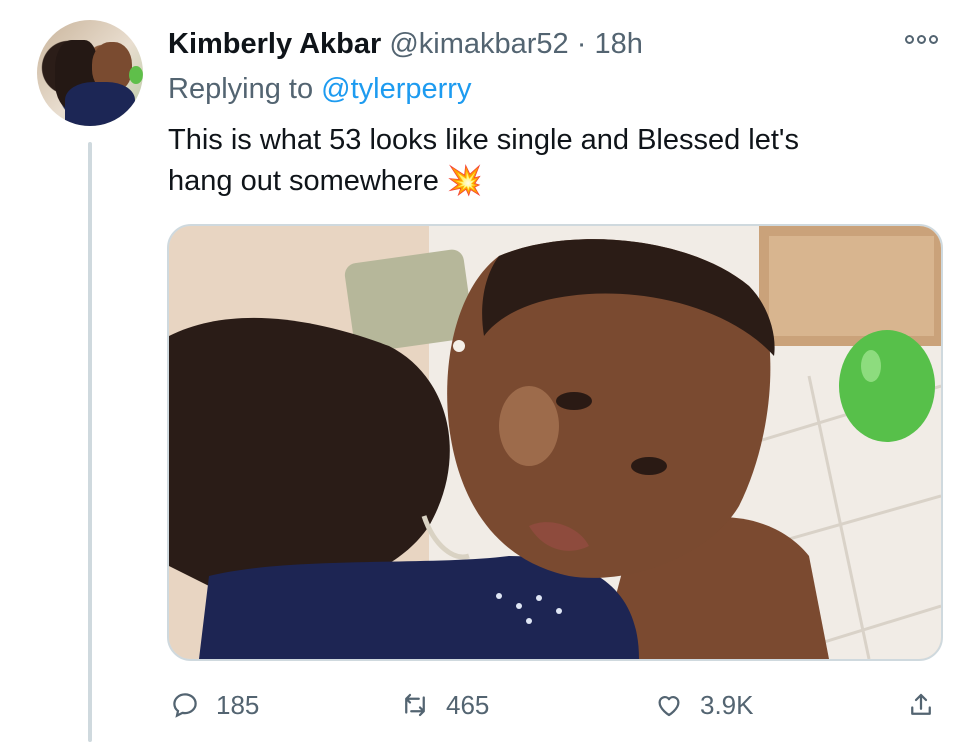 The image size is (980, 742). I want to click on like-button: 3.9K, so click(704, 705).